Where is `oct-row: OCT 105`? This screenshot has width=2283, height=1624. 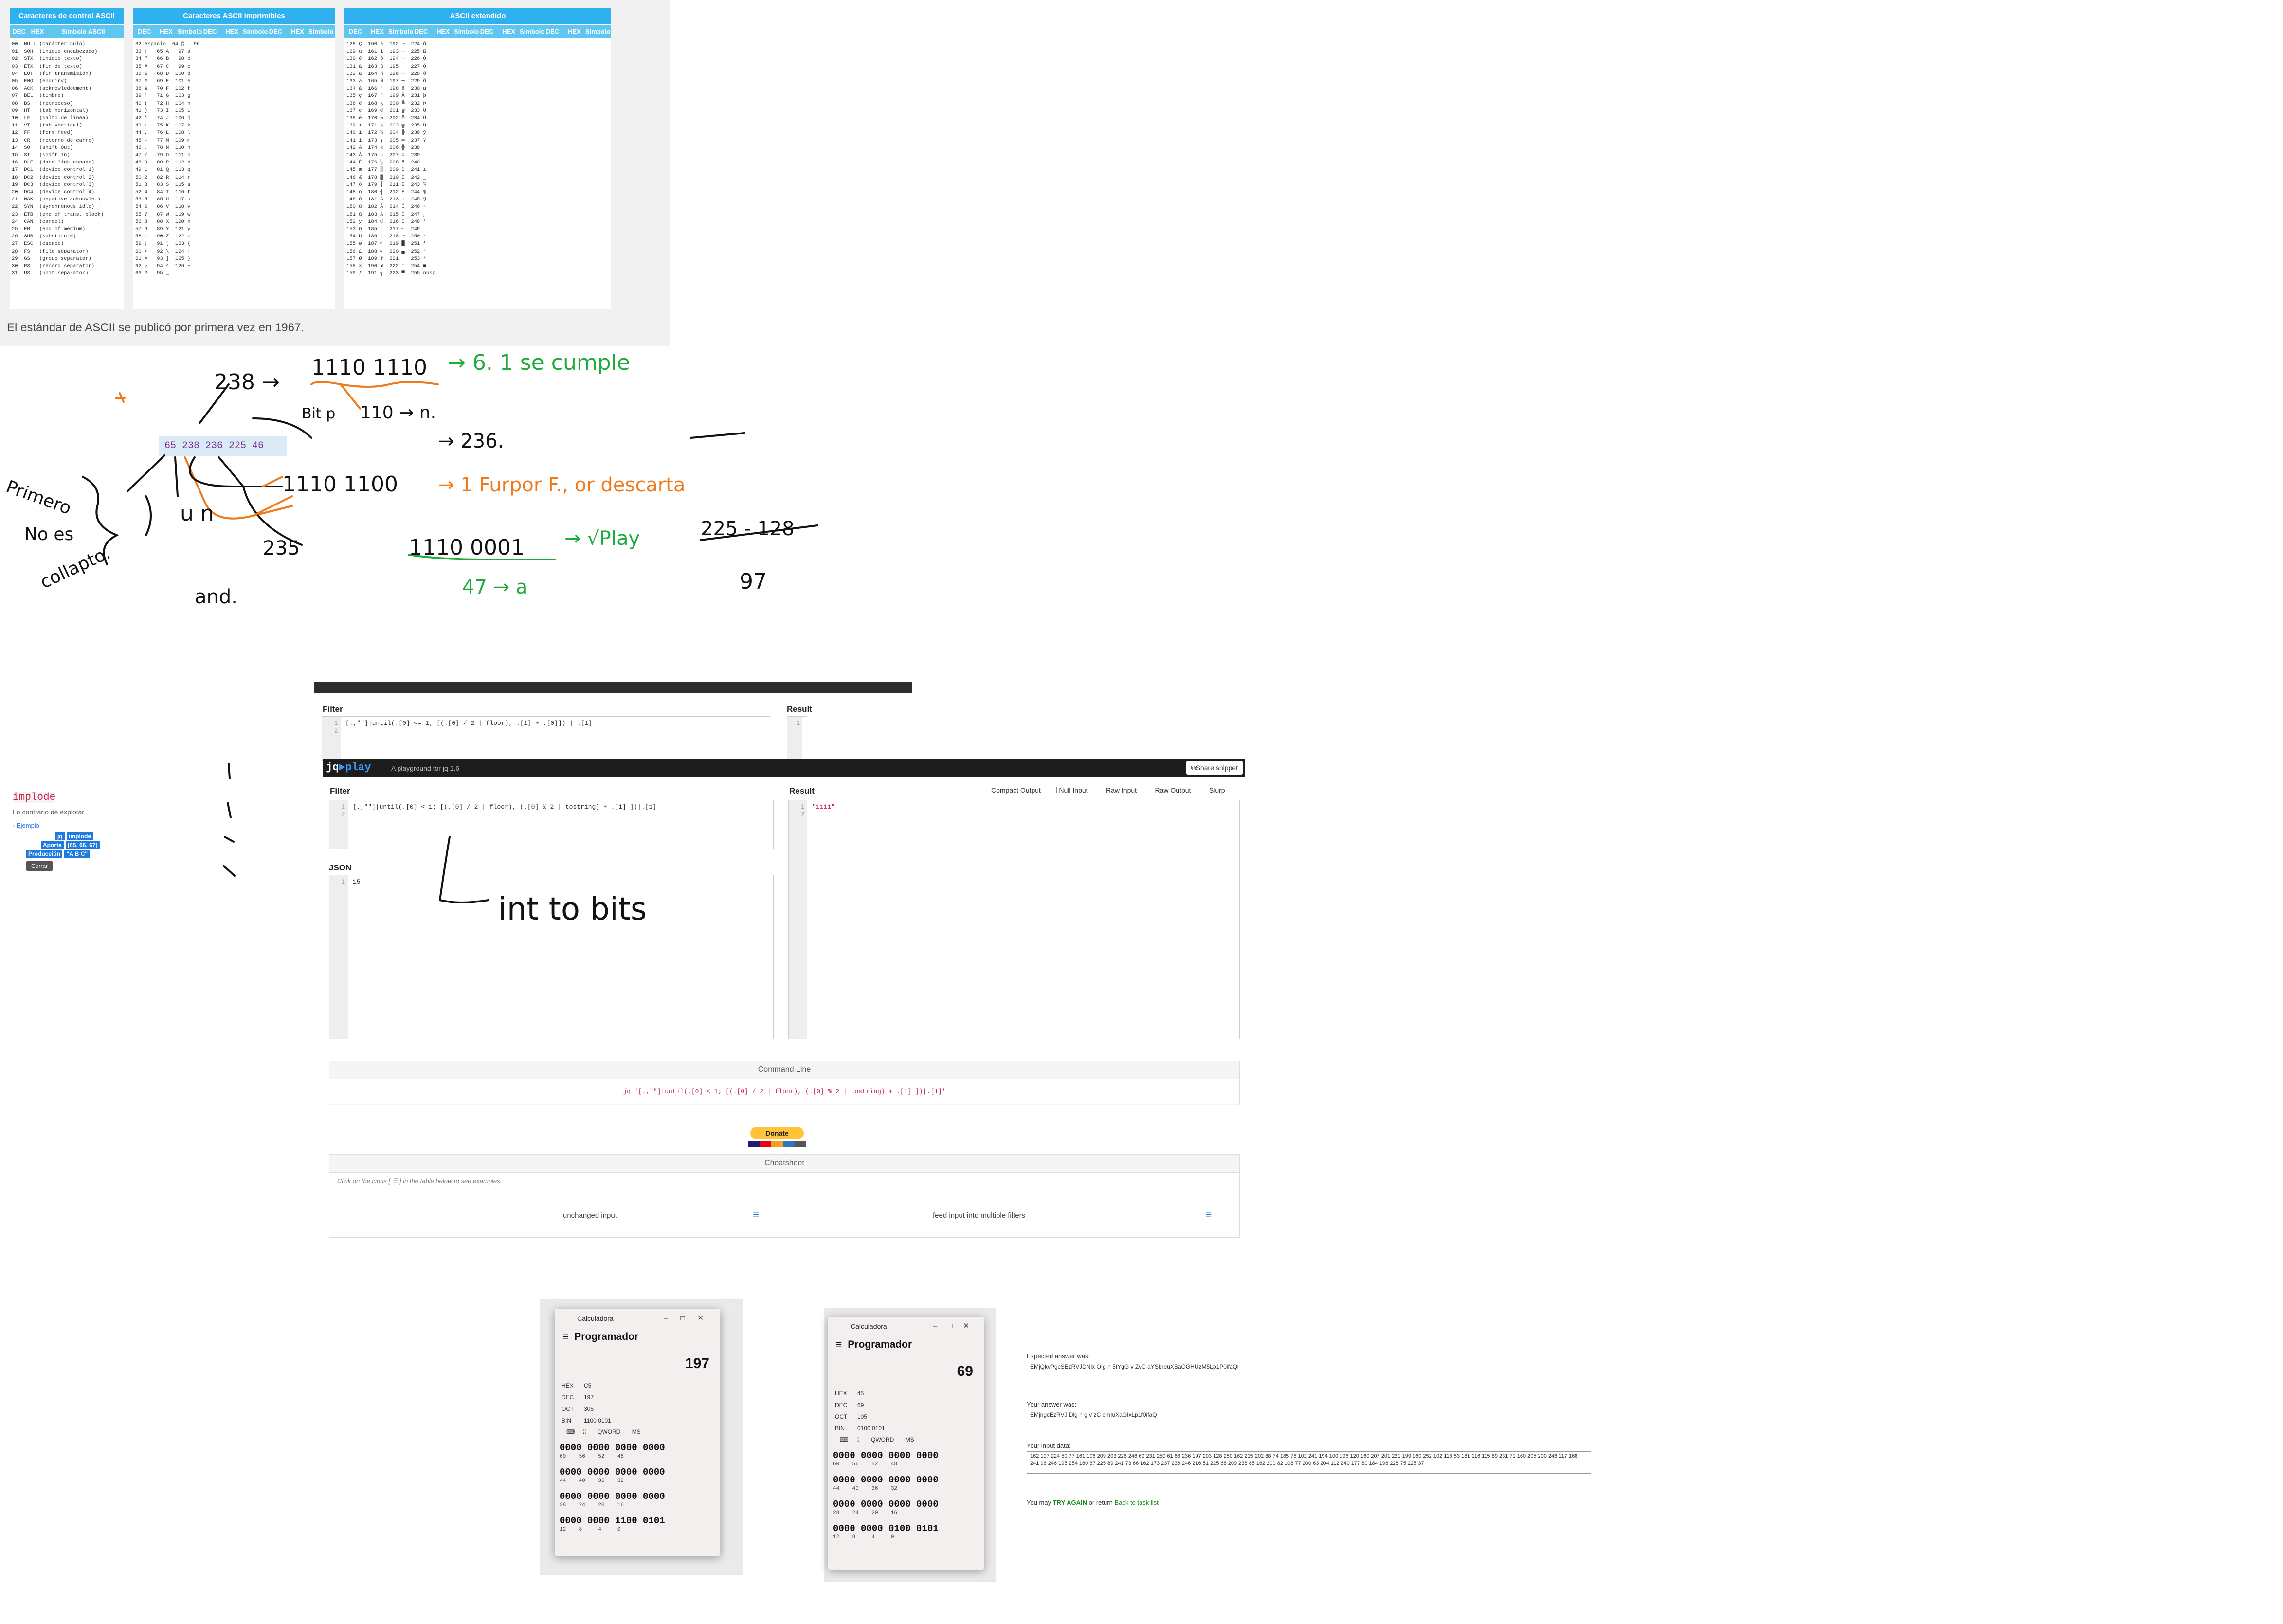
oct-row: OCT 105 is located at coordinates (909, 1417).